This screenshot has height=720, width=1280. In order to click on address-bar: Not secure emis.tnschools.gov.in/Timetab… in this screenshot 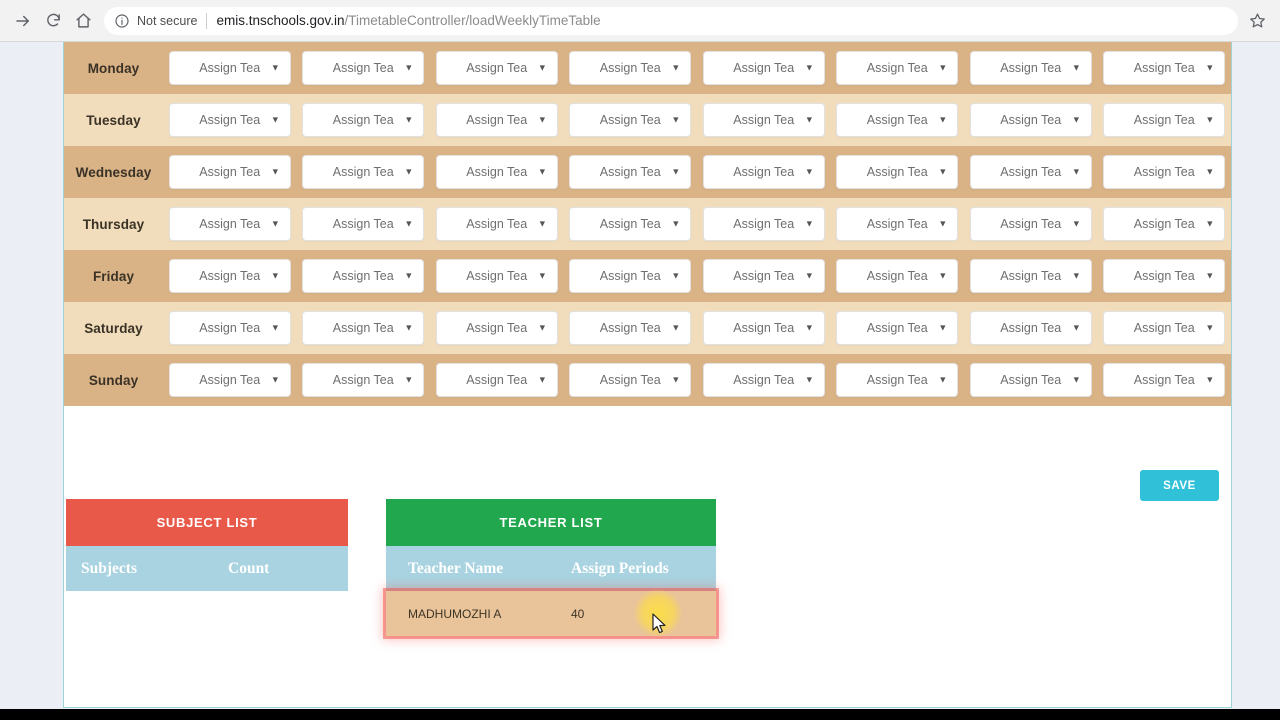, I will do `click(671, 20)`.